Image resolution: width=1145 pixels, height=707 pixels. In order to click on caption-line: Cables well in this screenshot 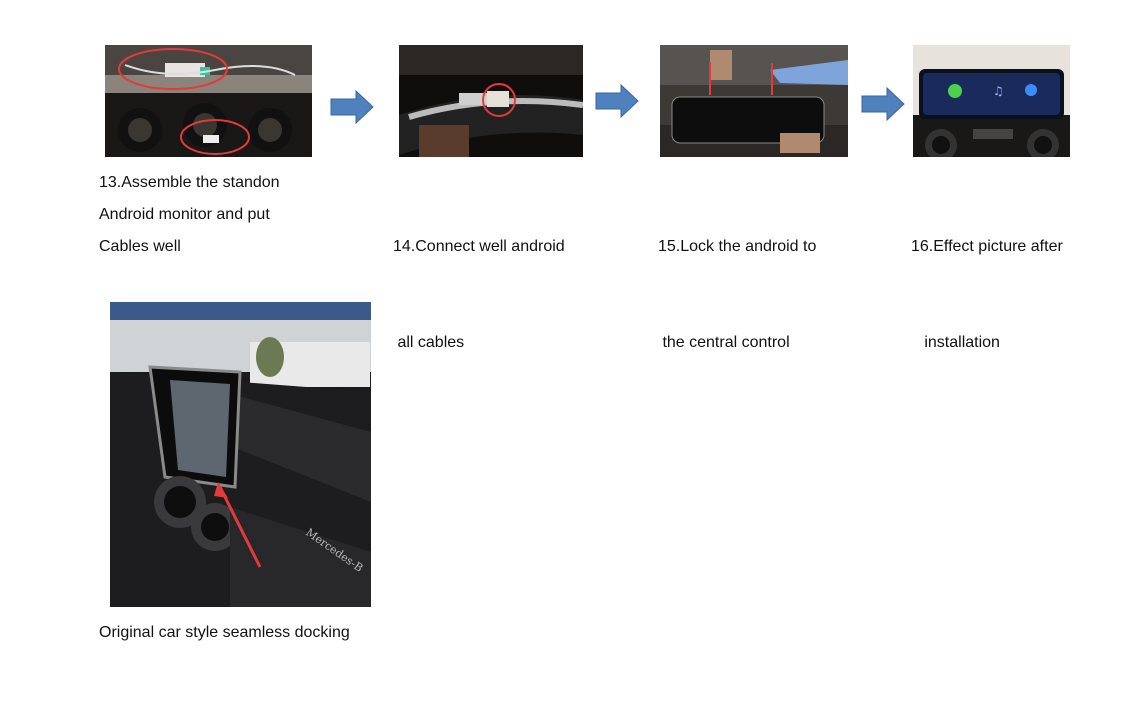, I will do `click(140, 246)`.